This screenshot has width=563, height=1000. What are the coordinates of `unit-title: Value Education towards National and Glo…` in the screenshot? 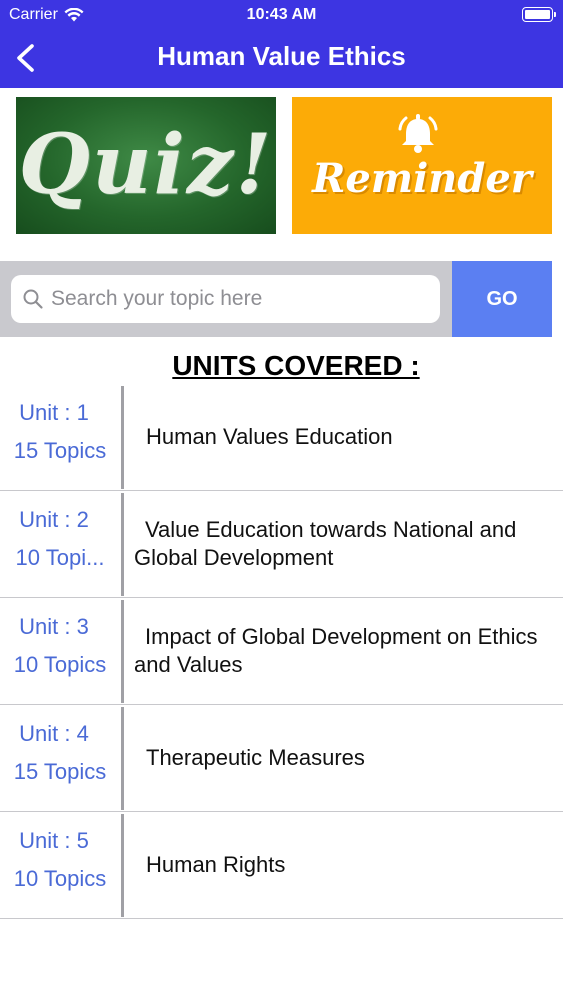 It's located at (325, 543).